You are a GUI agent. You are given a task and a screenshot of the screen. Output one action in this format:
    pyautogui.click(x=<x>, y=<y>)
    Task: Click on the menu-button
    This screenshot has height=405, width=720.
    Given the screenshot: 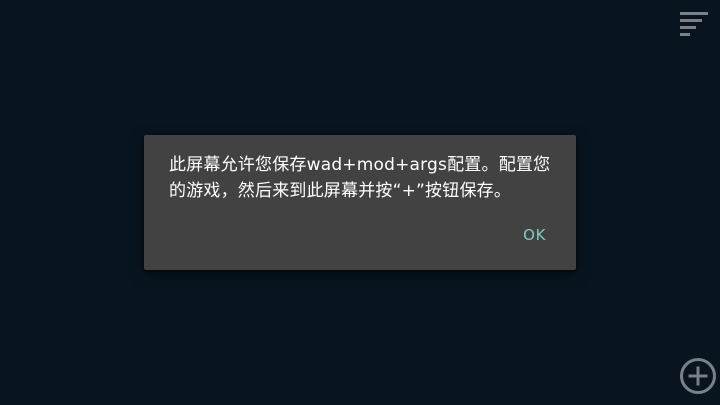 What is the action you would take?
    pyautogui.click(x=694, y=23)
    